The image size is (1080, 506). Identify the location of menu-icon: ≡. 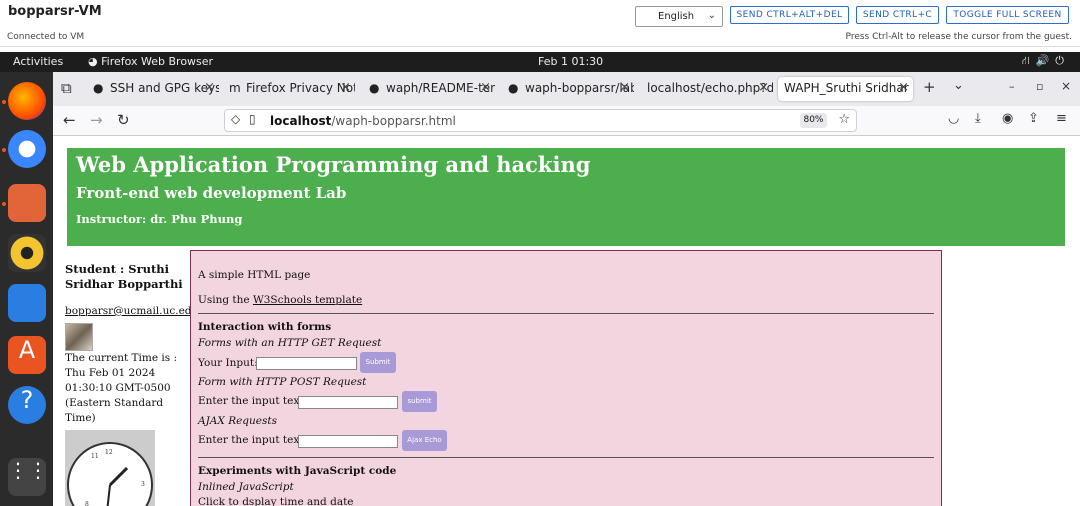
(1061, 118).